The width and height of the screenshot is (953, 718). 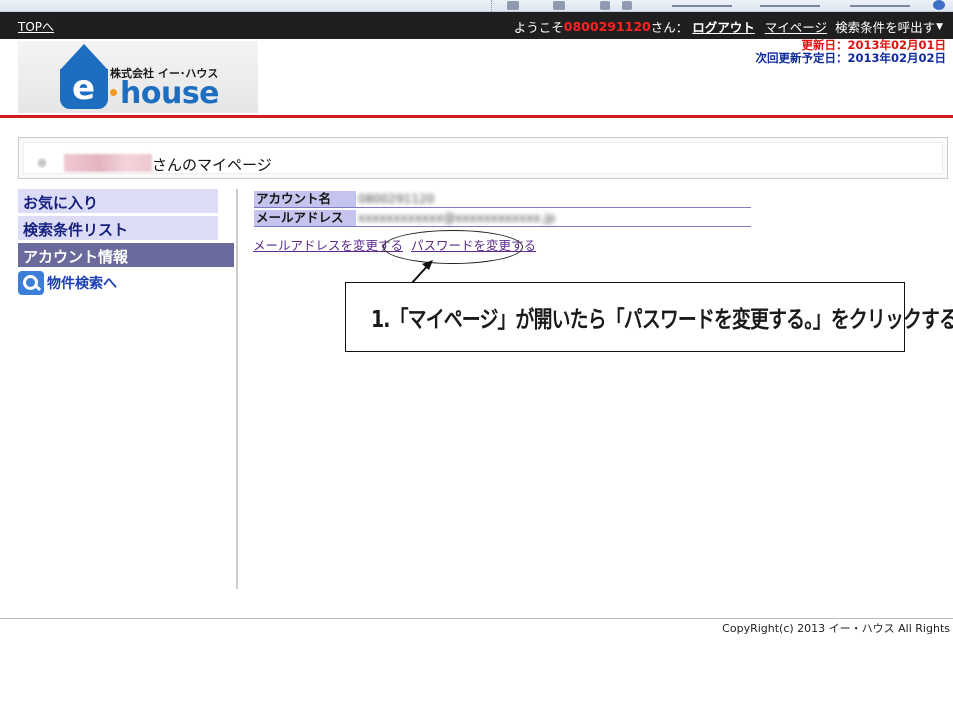 I want to click on mail-icon, so click(x=605, y=5).